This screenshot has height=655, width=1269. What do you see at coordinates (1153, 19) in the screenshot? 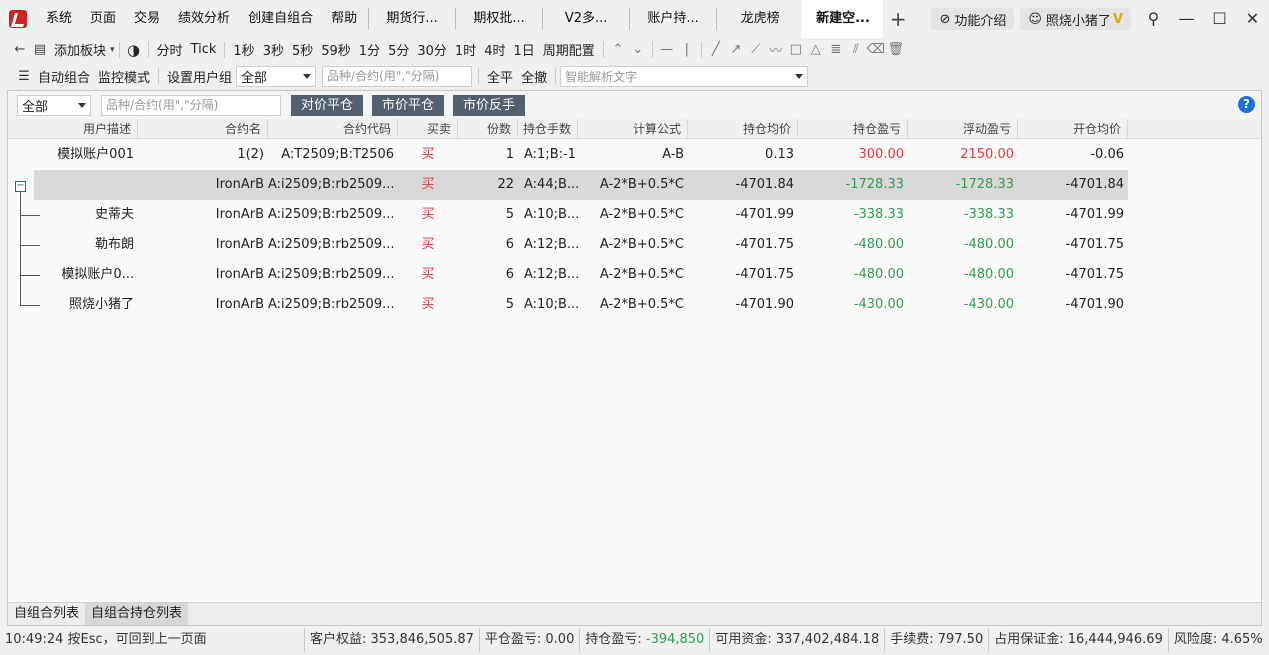
I see `pin-icon: ⚲` at bounding box center [1153, 19].